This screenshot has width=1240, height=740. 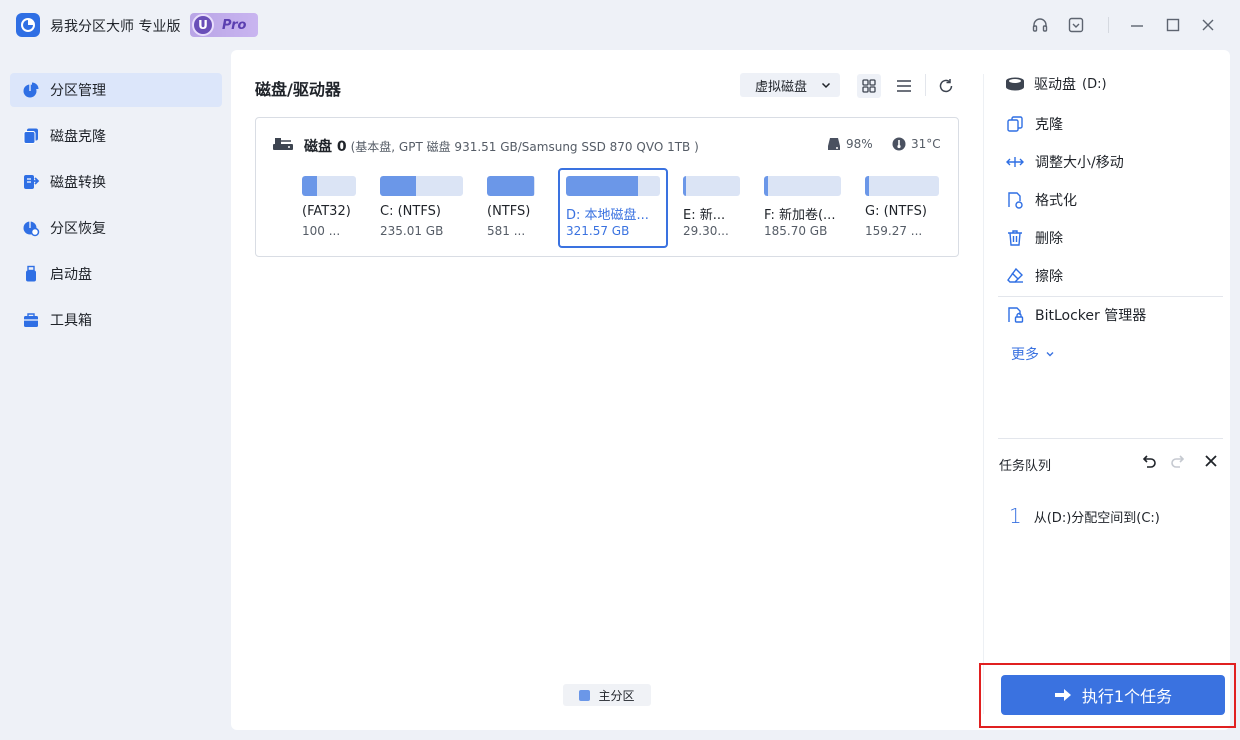 I want to click on thermometer-icon, so click(x=899, y=144).